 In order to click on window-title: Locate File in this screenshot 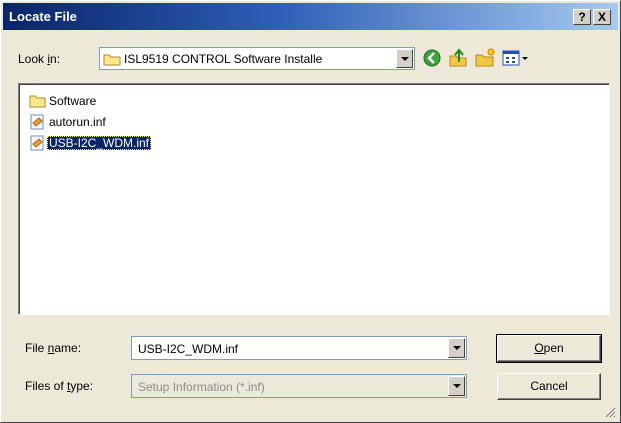, I will do `click(43, 16)`.